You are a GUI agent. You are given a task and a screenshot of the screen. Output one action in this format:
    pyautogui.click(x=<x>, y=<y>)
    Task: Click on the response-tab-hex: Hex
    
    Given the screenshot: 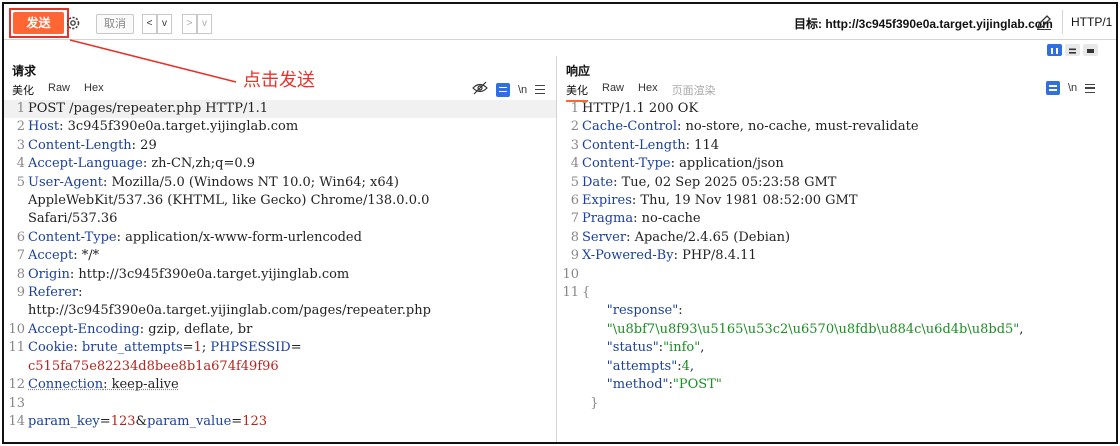 What is the action you would take?
    pyautogui.click(x=648, y=92)
    